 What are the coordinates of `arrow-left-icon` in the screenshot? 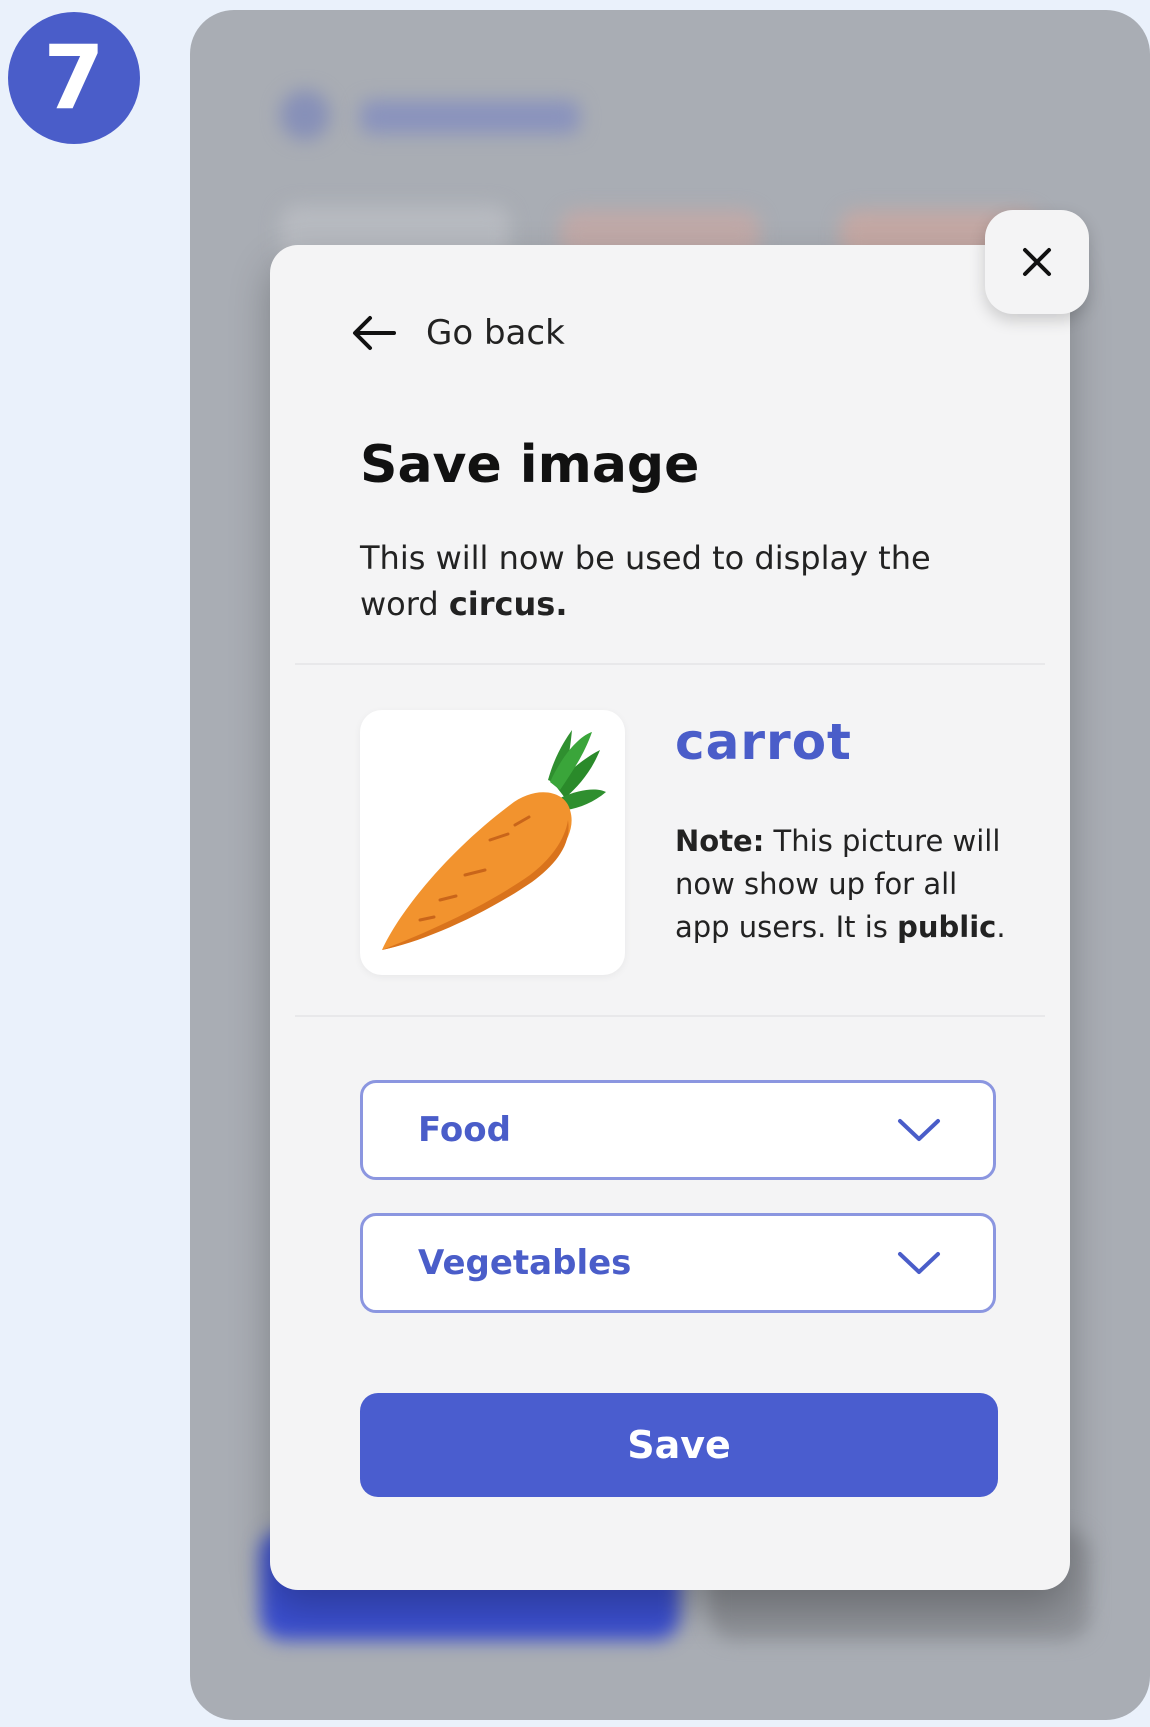 It's located at (374, 333).